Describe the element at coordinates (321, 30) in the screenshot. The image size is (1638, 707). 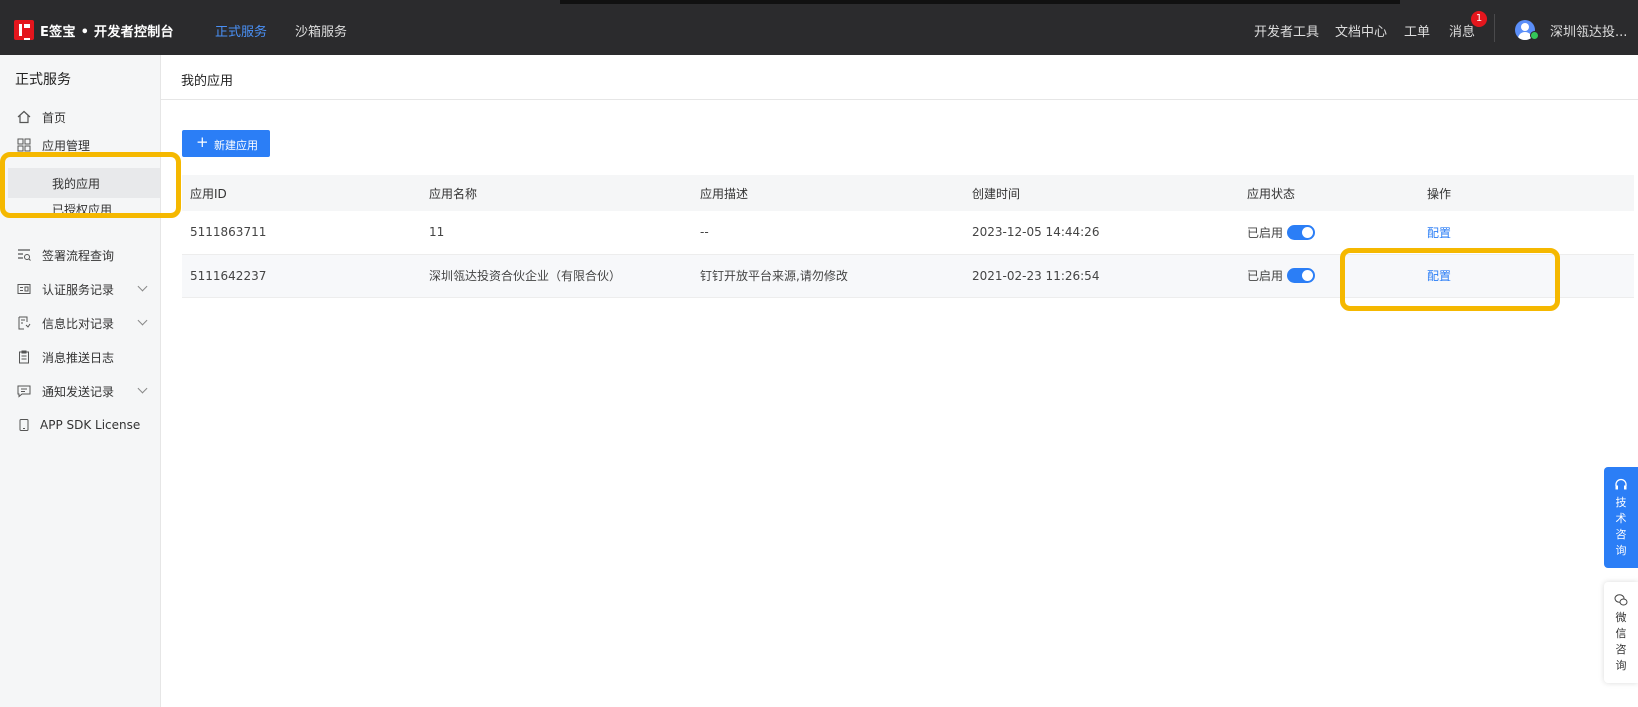
I see `nav-sandbox-service: 沙箱服务` at that location.